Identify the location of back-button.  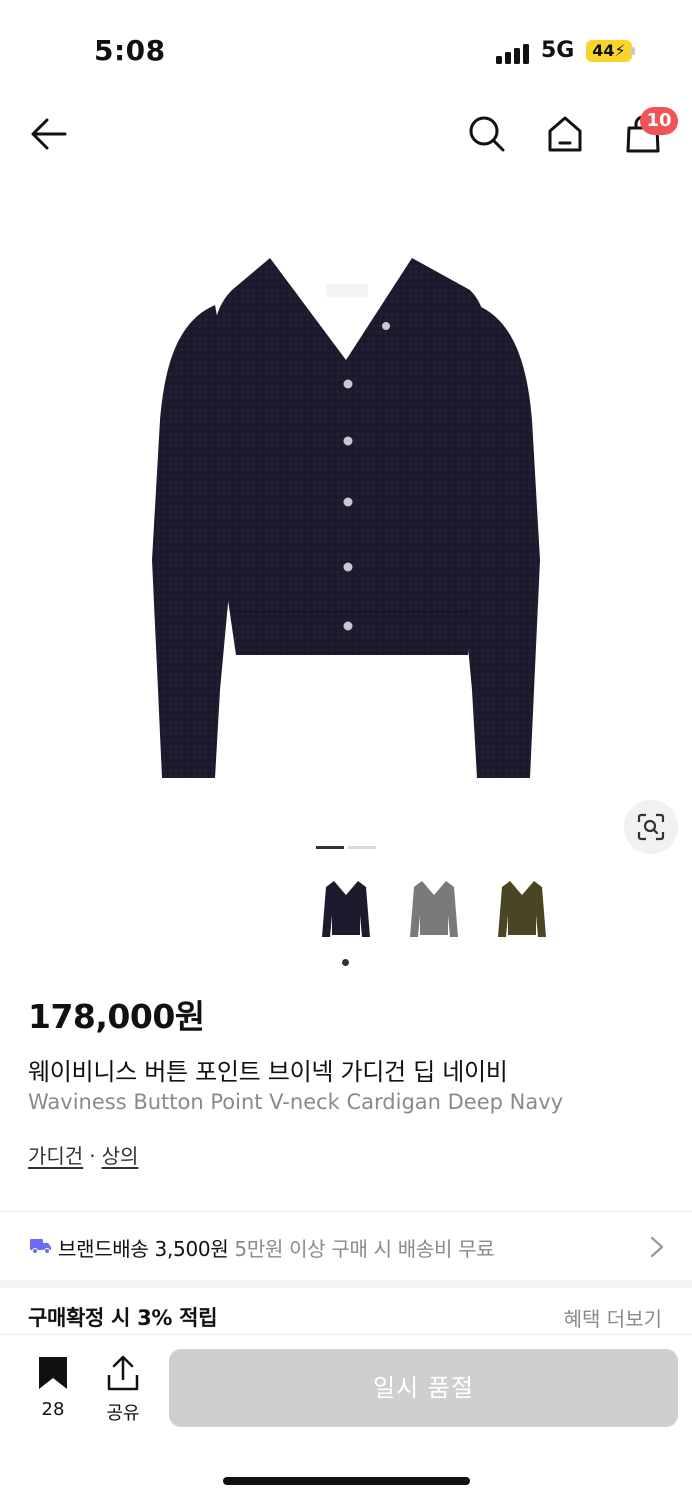
(48, 134).